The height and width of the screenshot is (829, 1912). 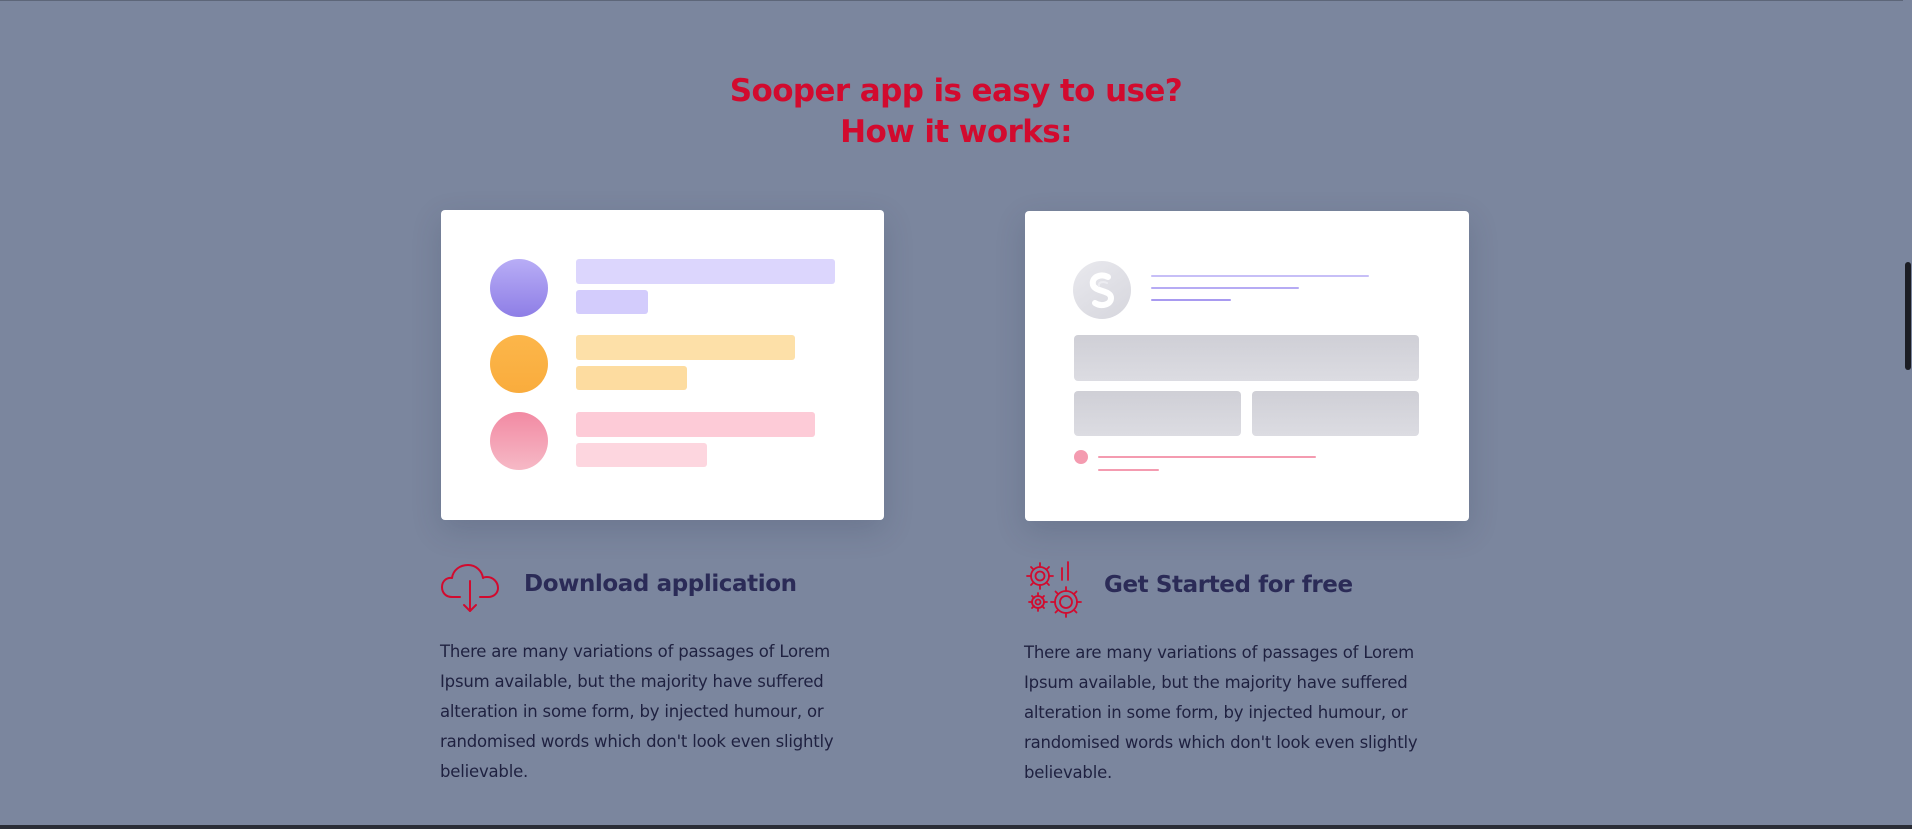 I want to click on heading-line-2: How it works:, so click(x=956, y=132).